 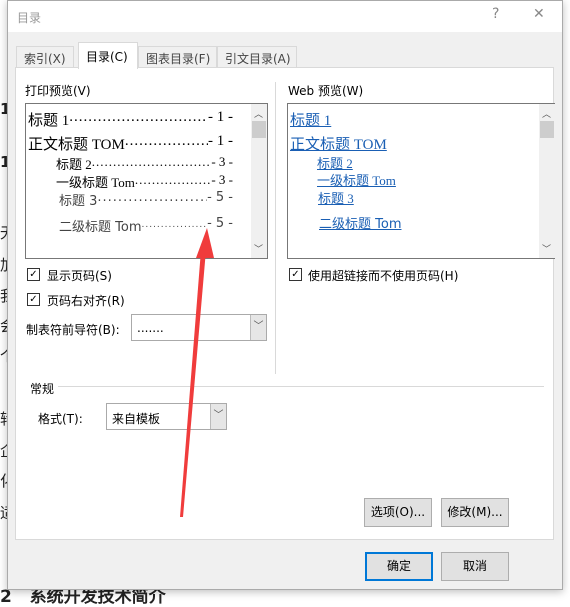 What do you see at coordinates (108, 55) in the screenshot?
I see `tab-toc: 目录(C)` at bounding box center [108, 55].